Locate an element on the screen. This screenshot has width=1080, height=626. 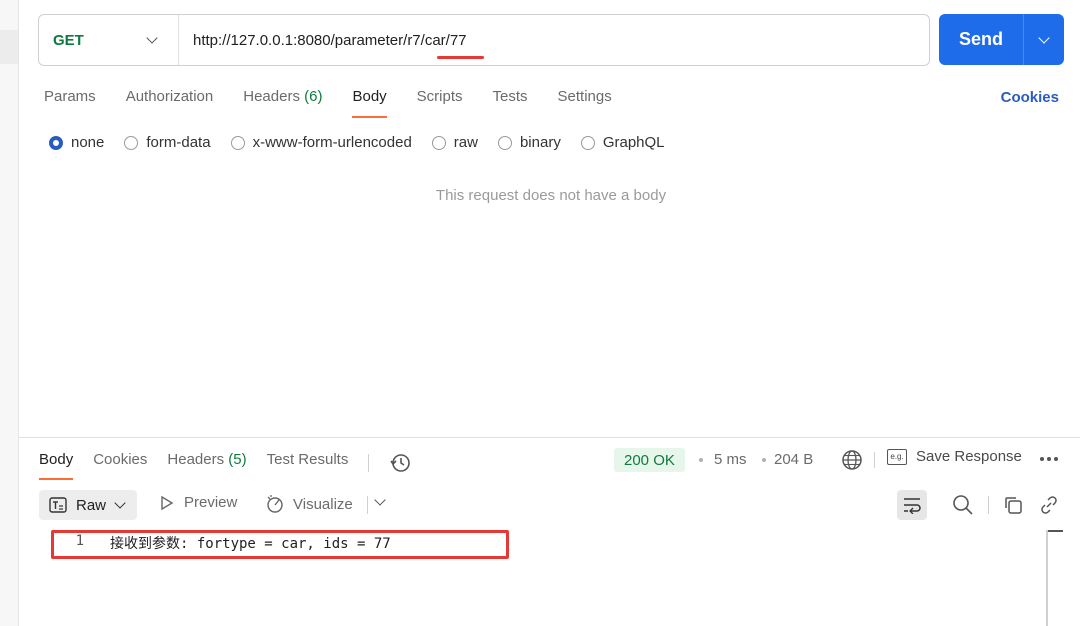
search-icon is located at coordinates (963, 505).